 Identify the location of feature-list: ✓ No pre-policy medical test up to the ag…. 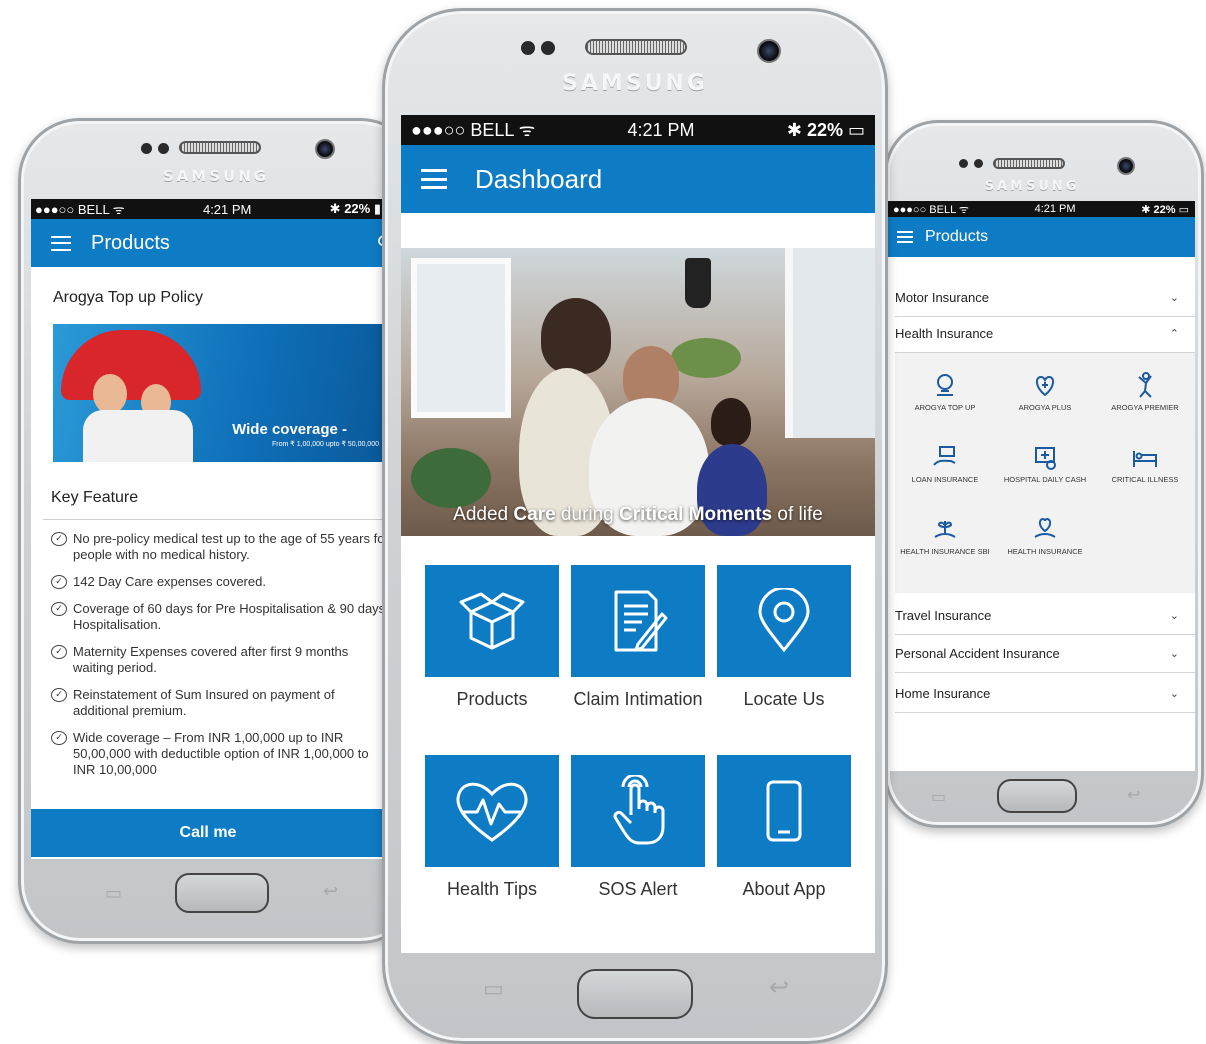
(218, 660).